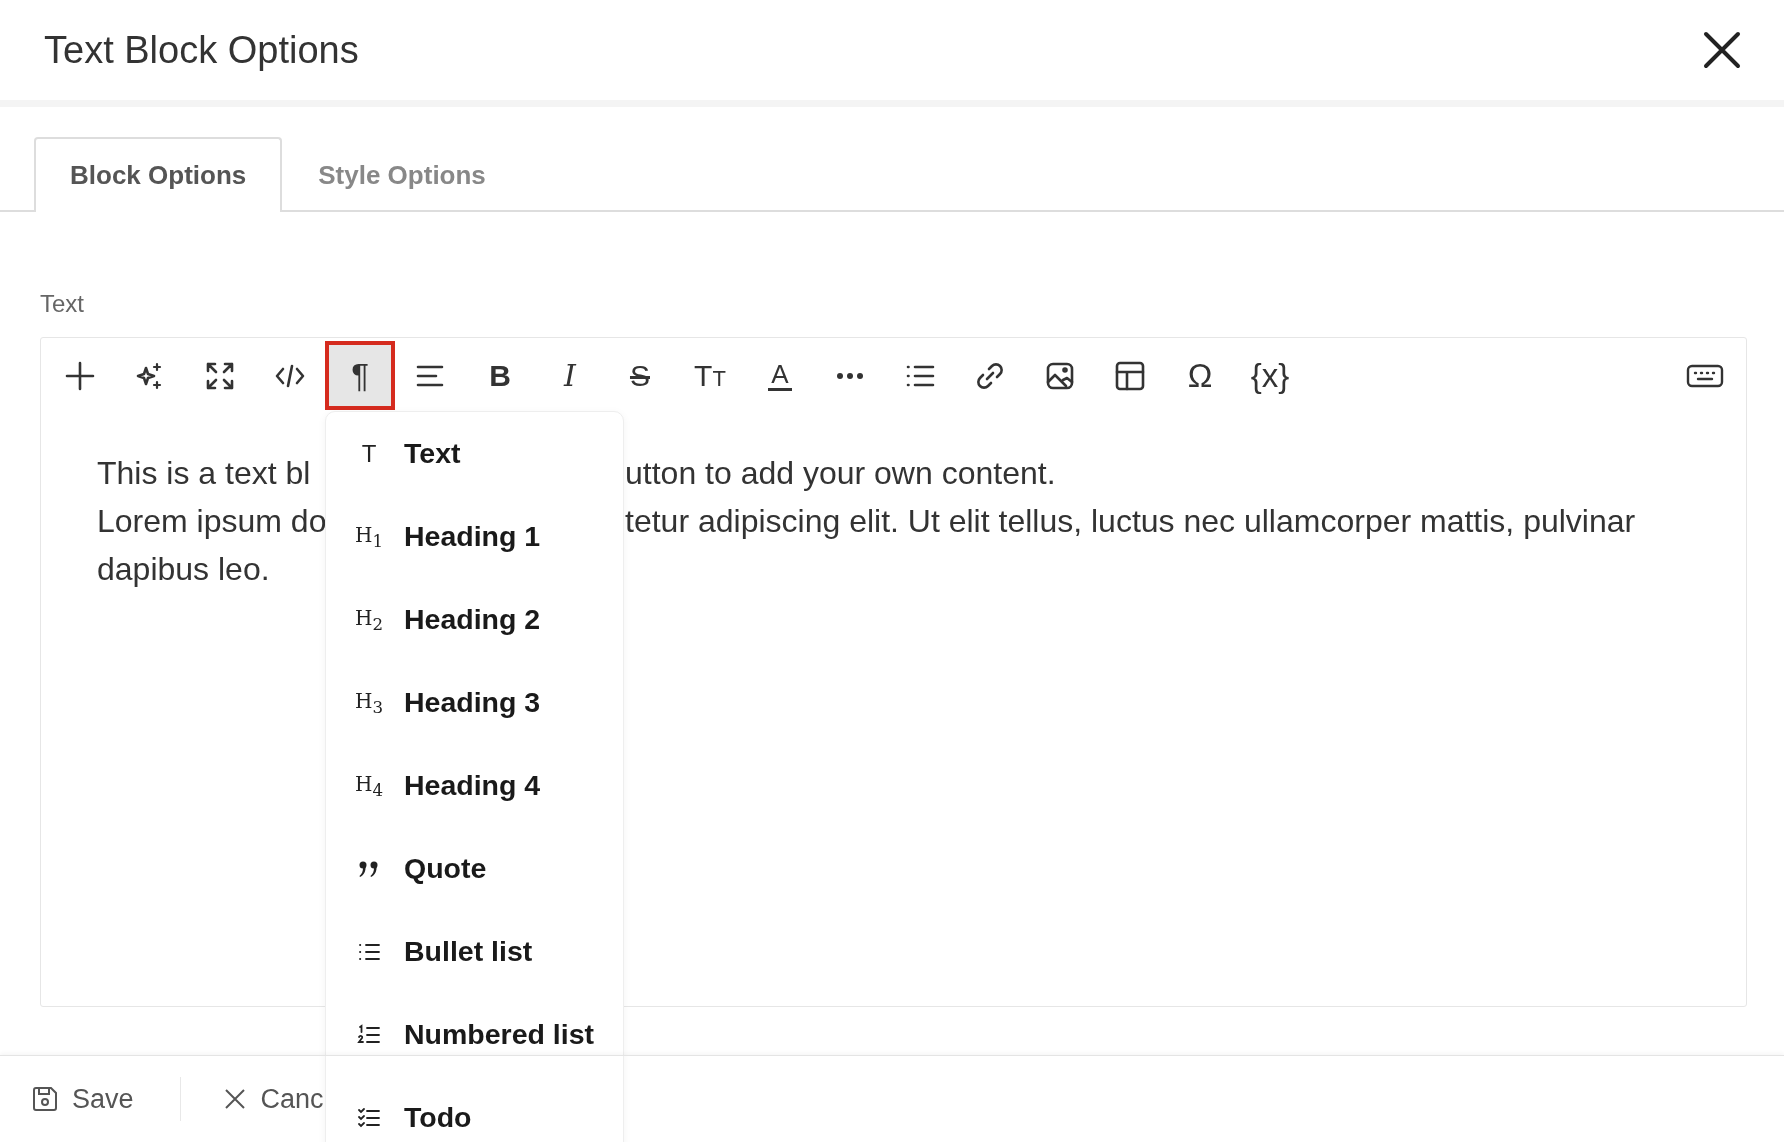 This screenshot has width=1784, height=1142. I want to click on table-icon, so click(1130, 375).